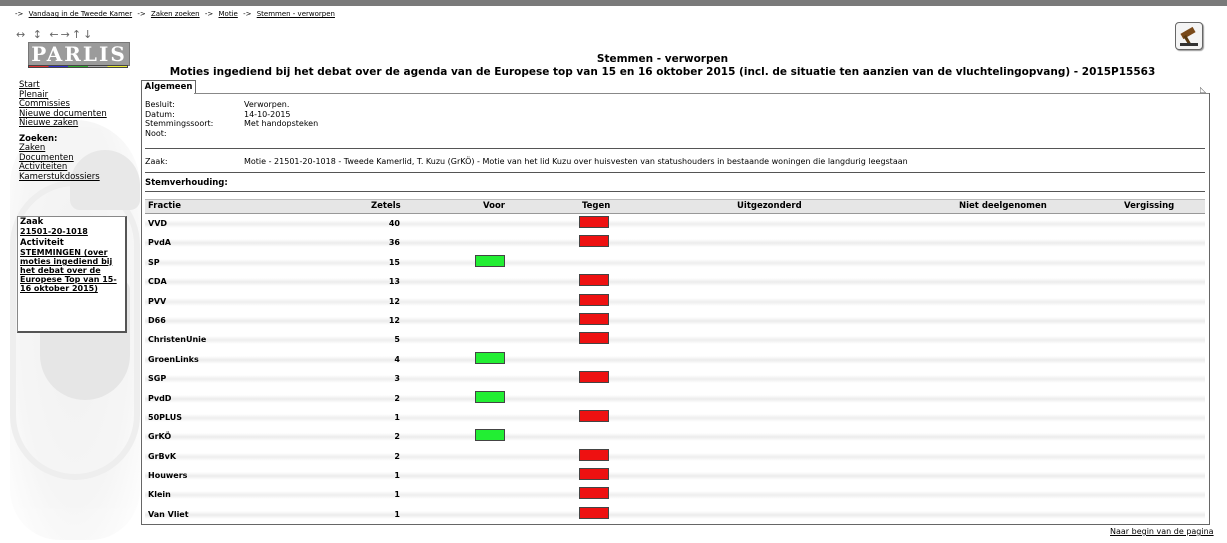 This screenshot has width=1227, height=543. I want to click on zetels-cell: 3, so click(397, 379).